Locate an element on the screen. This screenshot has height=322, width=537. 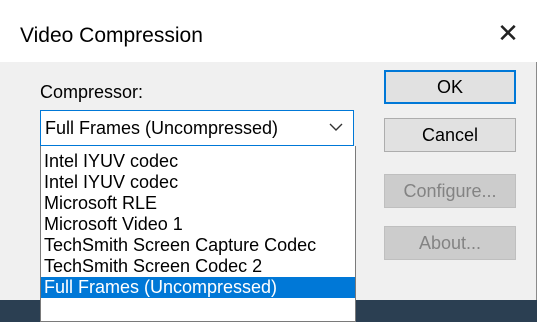
list-item: Microsoft RLE is located at coordinates (198, 203).